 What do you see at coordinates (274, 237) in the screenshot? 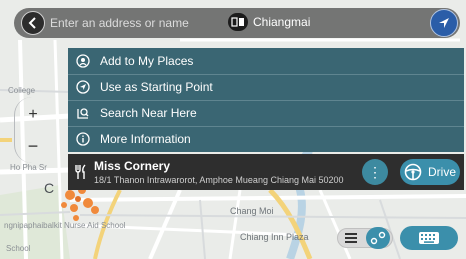
I see `map-label-chiang-inn: Chiang Inn Plaza` at bounding box center [274, 237].